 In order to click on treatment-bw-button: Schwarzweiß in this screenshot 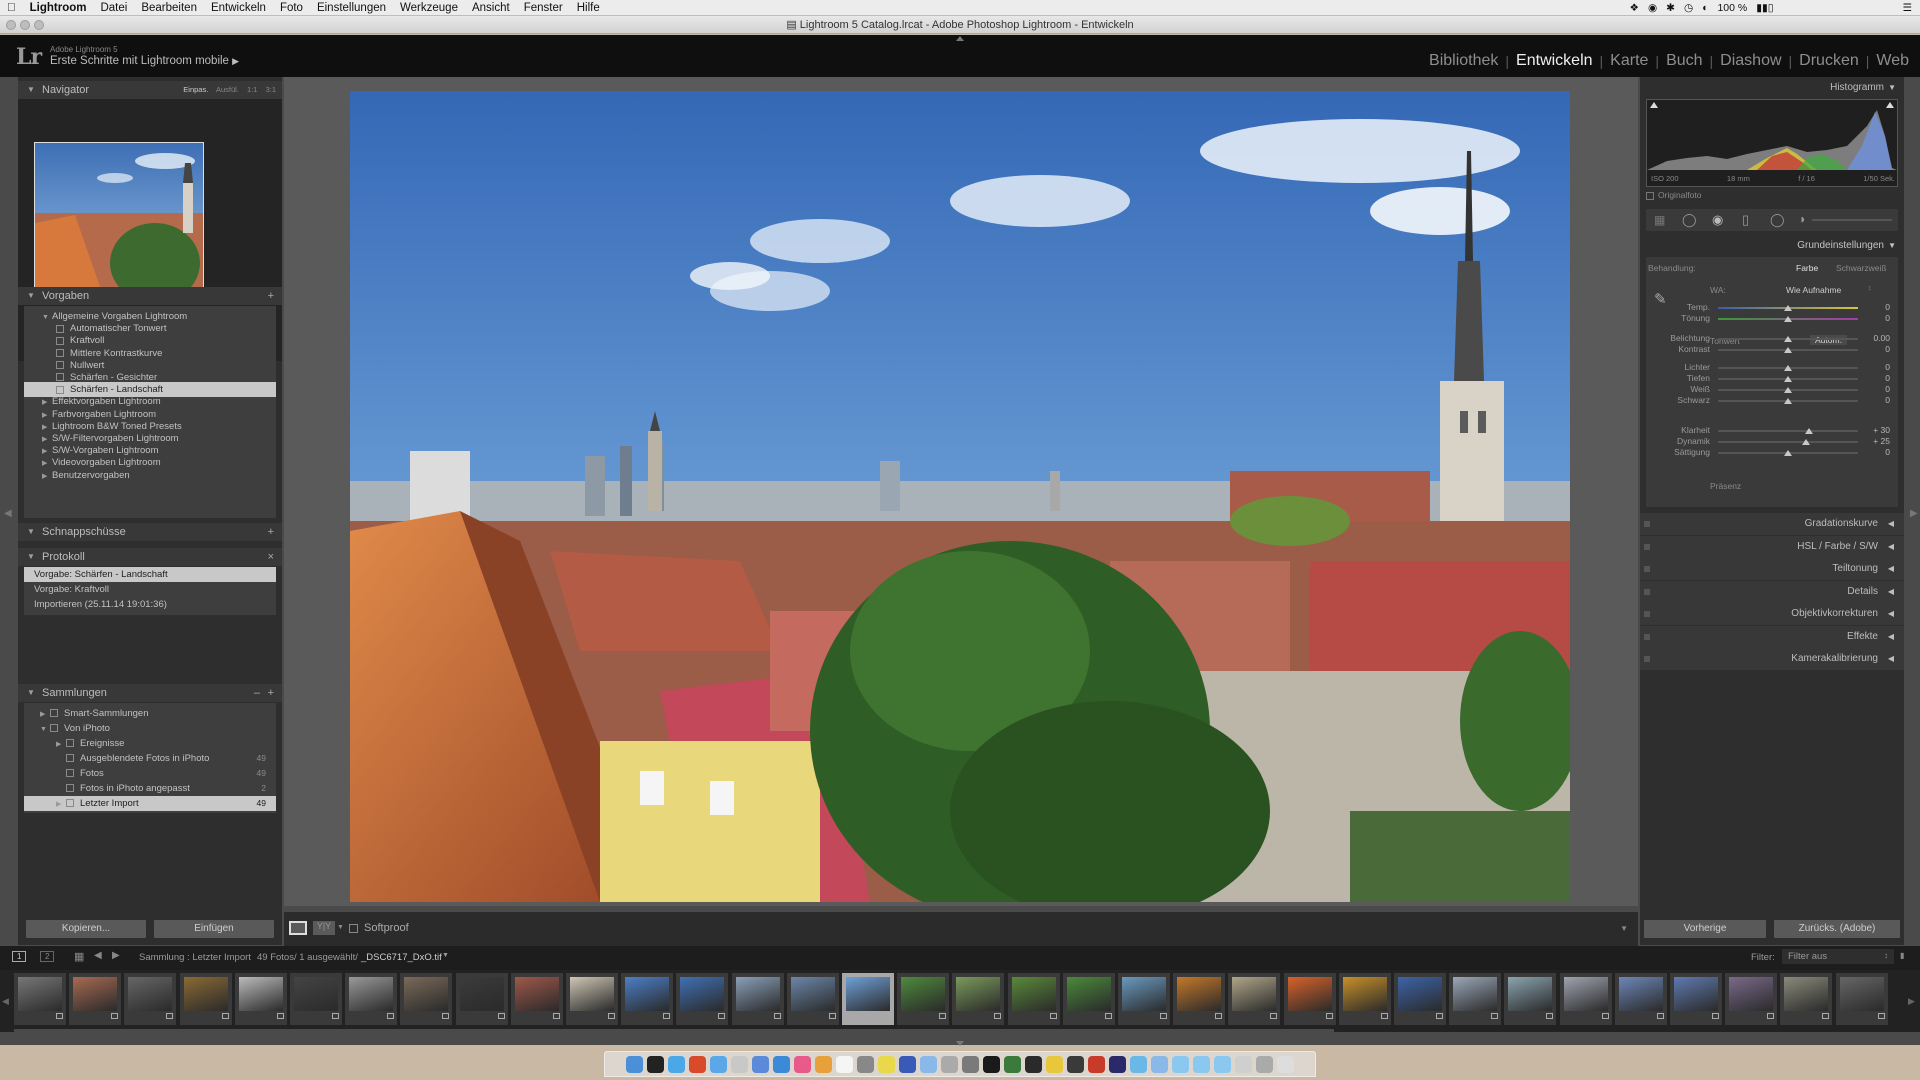, I will do `click(1861, 268)`.